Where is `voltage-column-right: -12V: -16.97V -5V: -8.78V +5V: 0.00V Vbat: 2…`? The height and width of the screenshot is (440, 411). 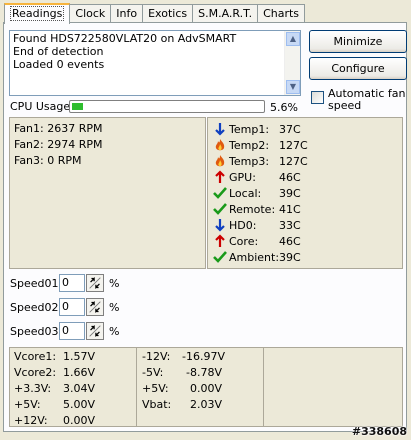 voltage-column-right: -12V: -16.97V -5V: -8.78V +5V: 0.00V Vbat: 2… is located at coordinates (183, 382).